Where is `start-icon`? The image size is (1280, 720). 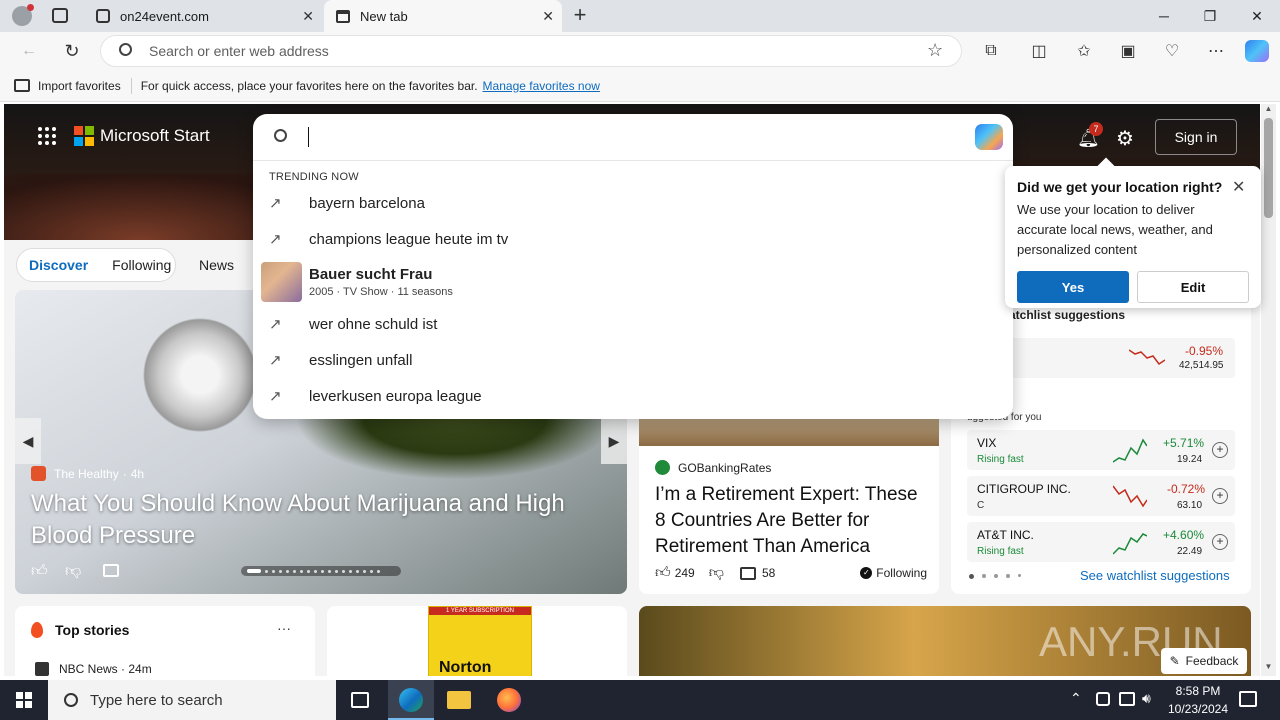
start-icon is located at coordinates (24, 700).